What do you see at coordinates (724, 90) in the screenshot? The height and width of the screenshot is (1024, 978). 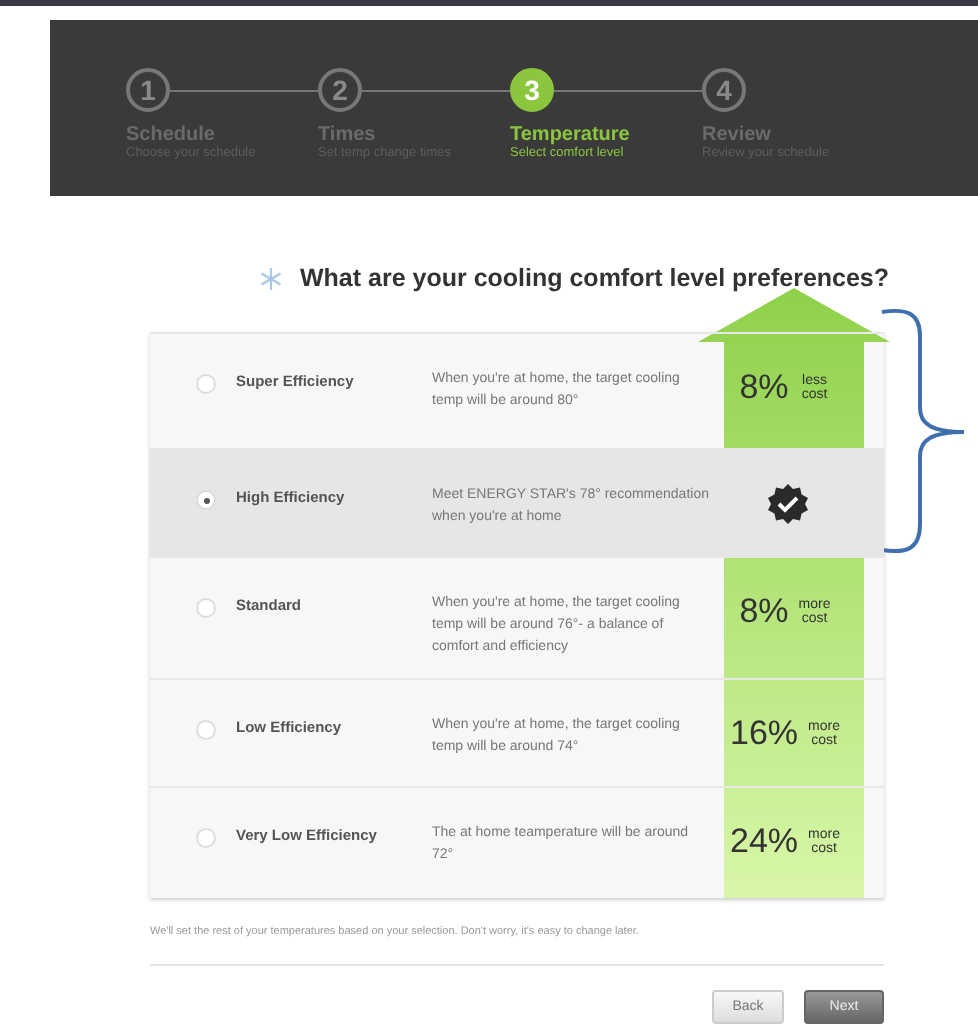 I see `step-number: 4` at bounding box center [724, 90].